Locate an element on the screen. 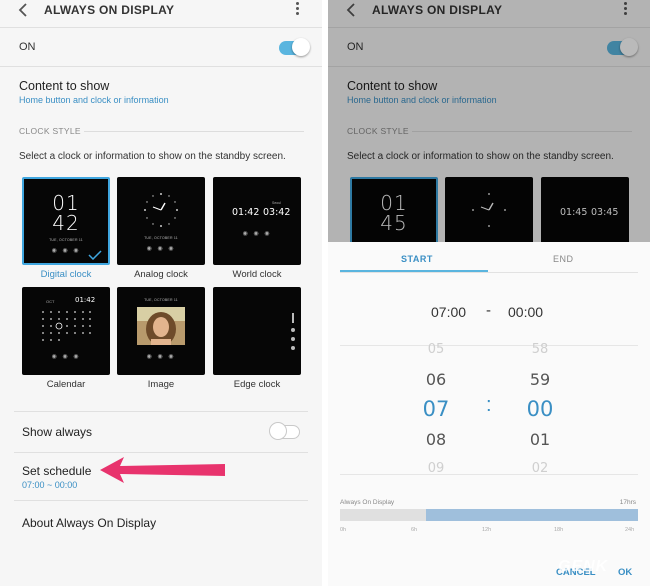 This screenshot has height=586, width=650. world-time-local: 01:42 is located at coordinates (246, 212).